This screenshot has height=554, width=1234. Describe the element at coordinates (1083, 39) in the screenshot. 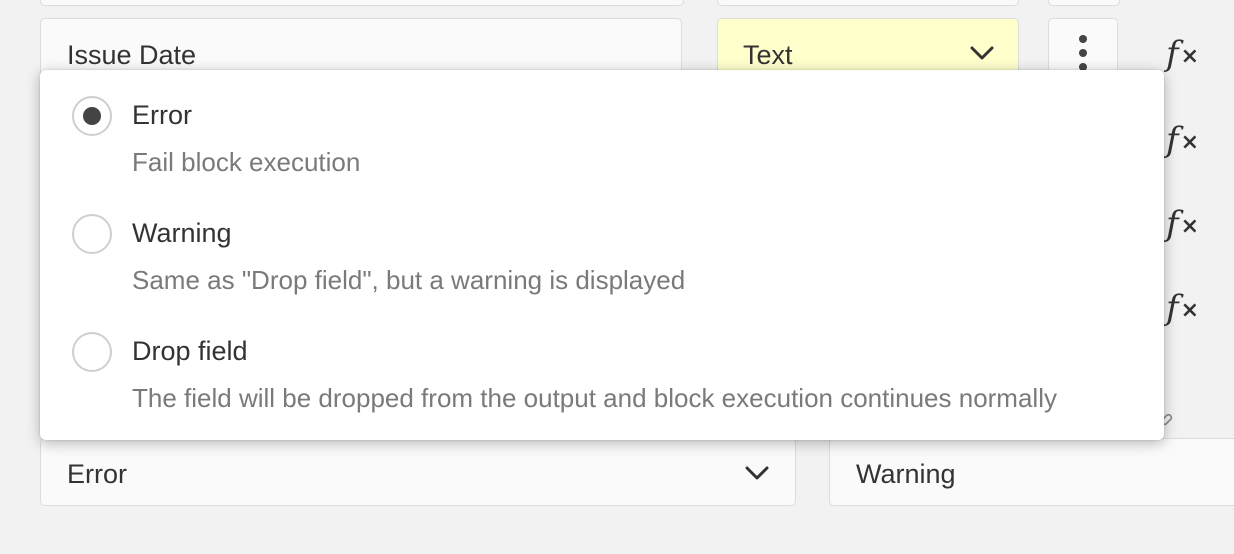

I see `kebab-icon` at that location.